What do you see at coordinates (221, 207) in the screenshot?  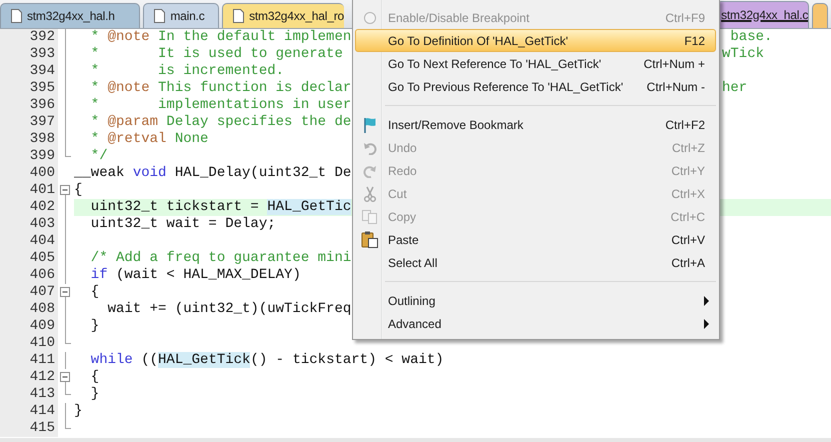 I see `code-line: uint32_t tickstart = HAL_GetTic` at bounding box center [221, 207].